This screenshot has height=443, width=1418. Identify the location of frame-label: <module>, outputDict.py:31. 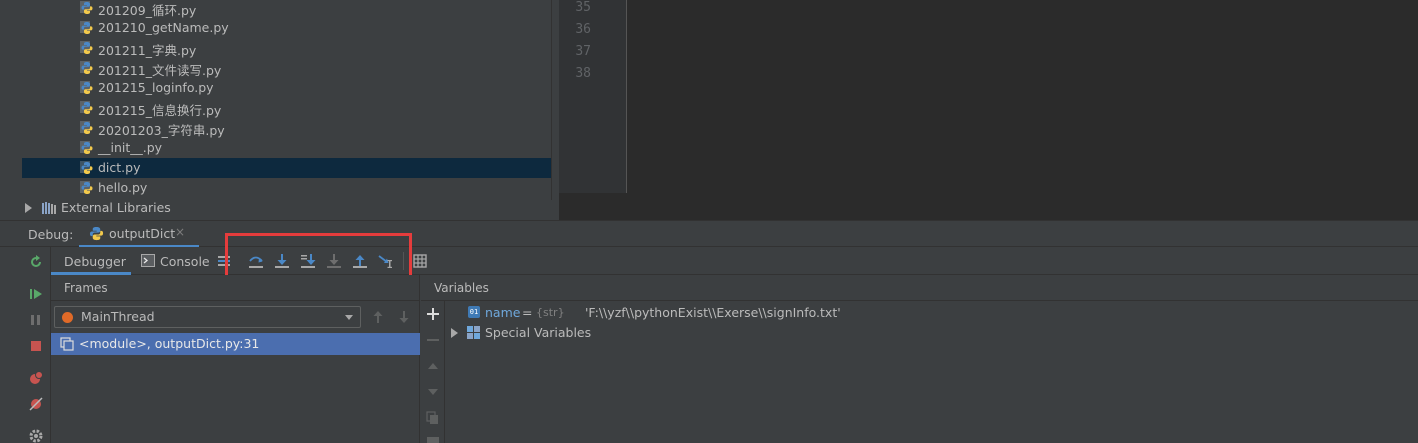
(169, 343).